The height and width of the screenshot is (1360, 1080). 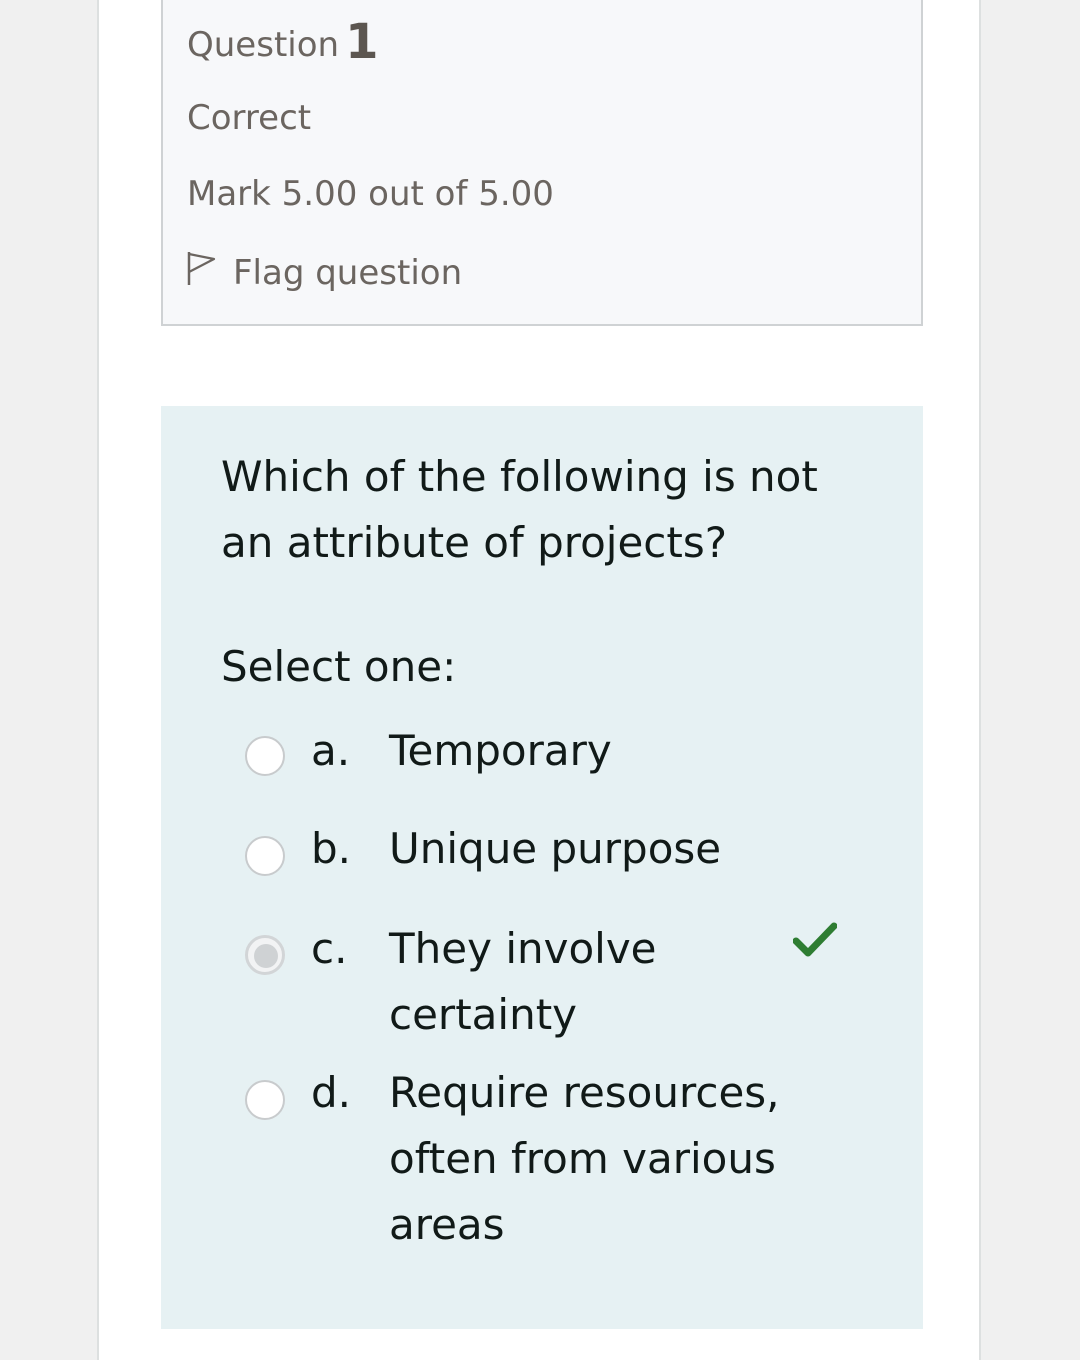 I want to click on question-number: 1, so click(x=362, y=42).